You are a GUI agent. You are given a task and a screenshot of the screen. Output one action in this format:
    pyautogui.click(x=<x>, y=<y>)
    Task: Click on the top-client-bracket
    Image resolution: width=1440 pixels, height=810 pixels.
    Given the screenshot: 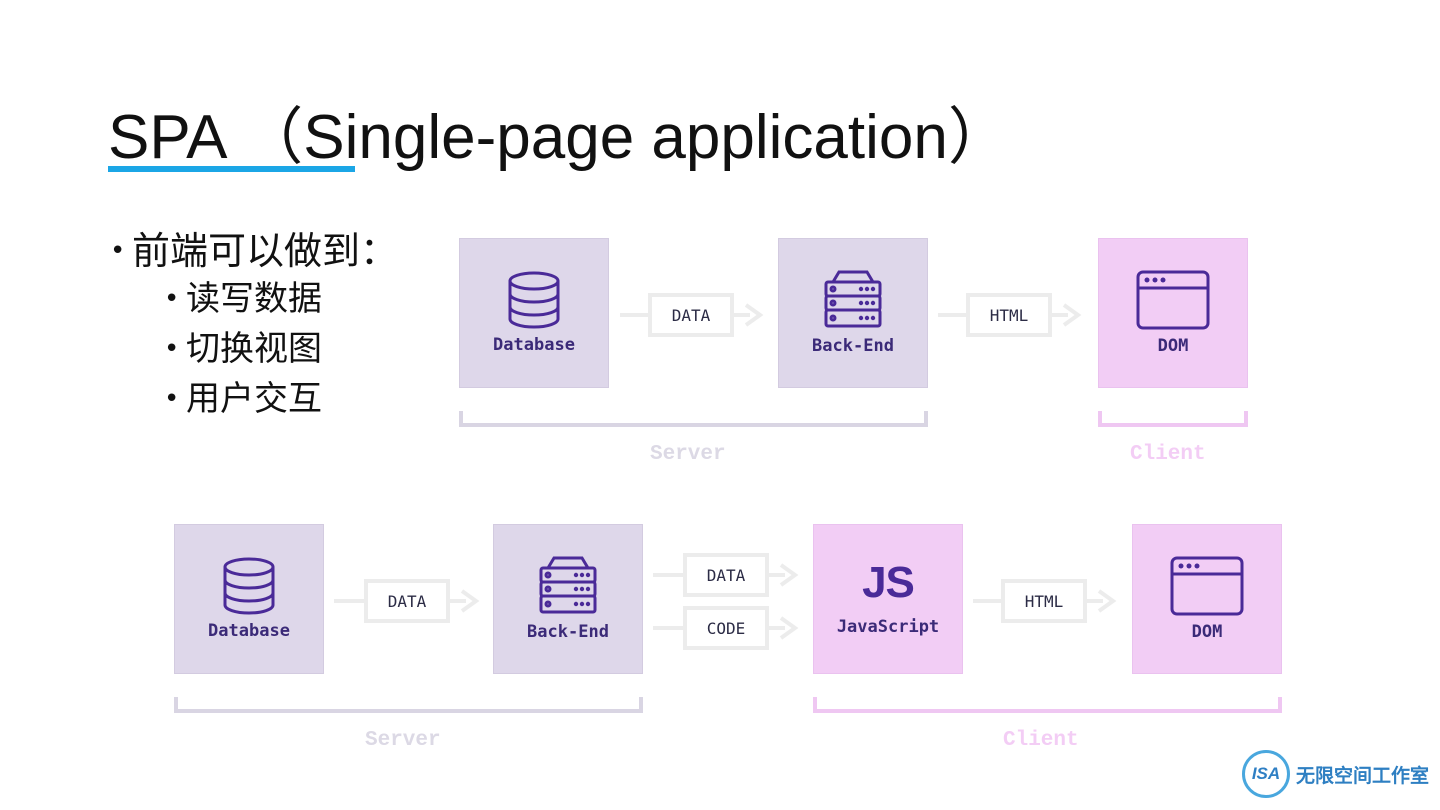 What is the action you would take?
    pyautogui.click(x=1173, y=419)
    